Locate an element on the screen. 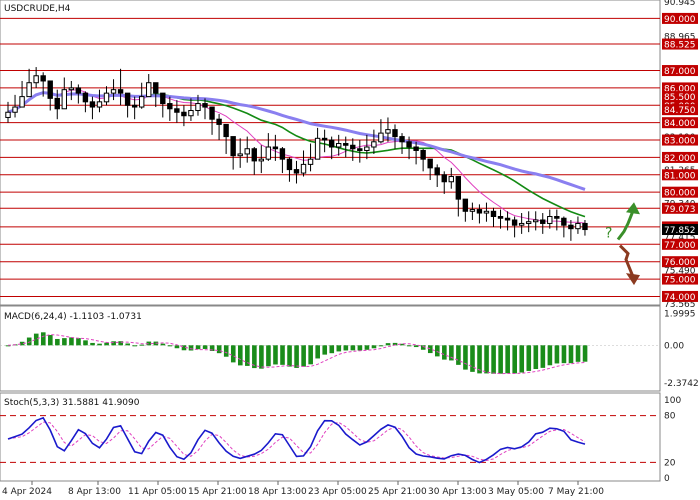 The height and width of the screenshot is (500, 700). stochastic-tick-label: 100 is located at coordinates (672, 401).